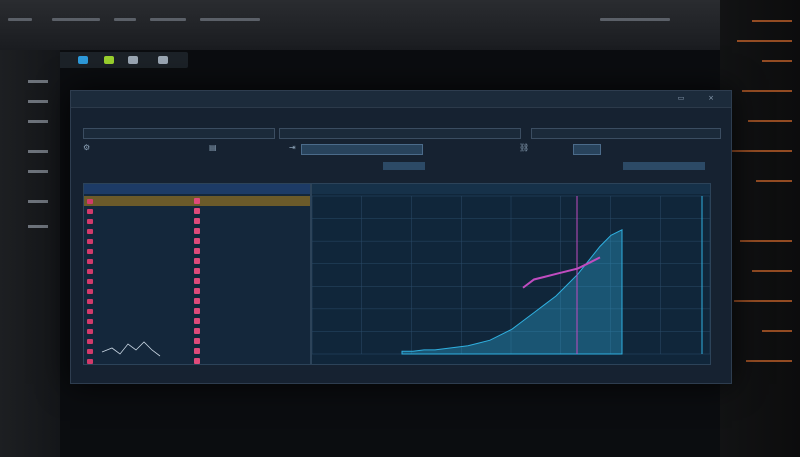  What do you see at coordinates (524, 147) in the screenshot?
I see `link-icon: ⛓` at bounding box center [524, 147].